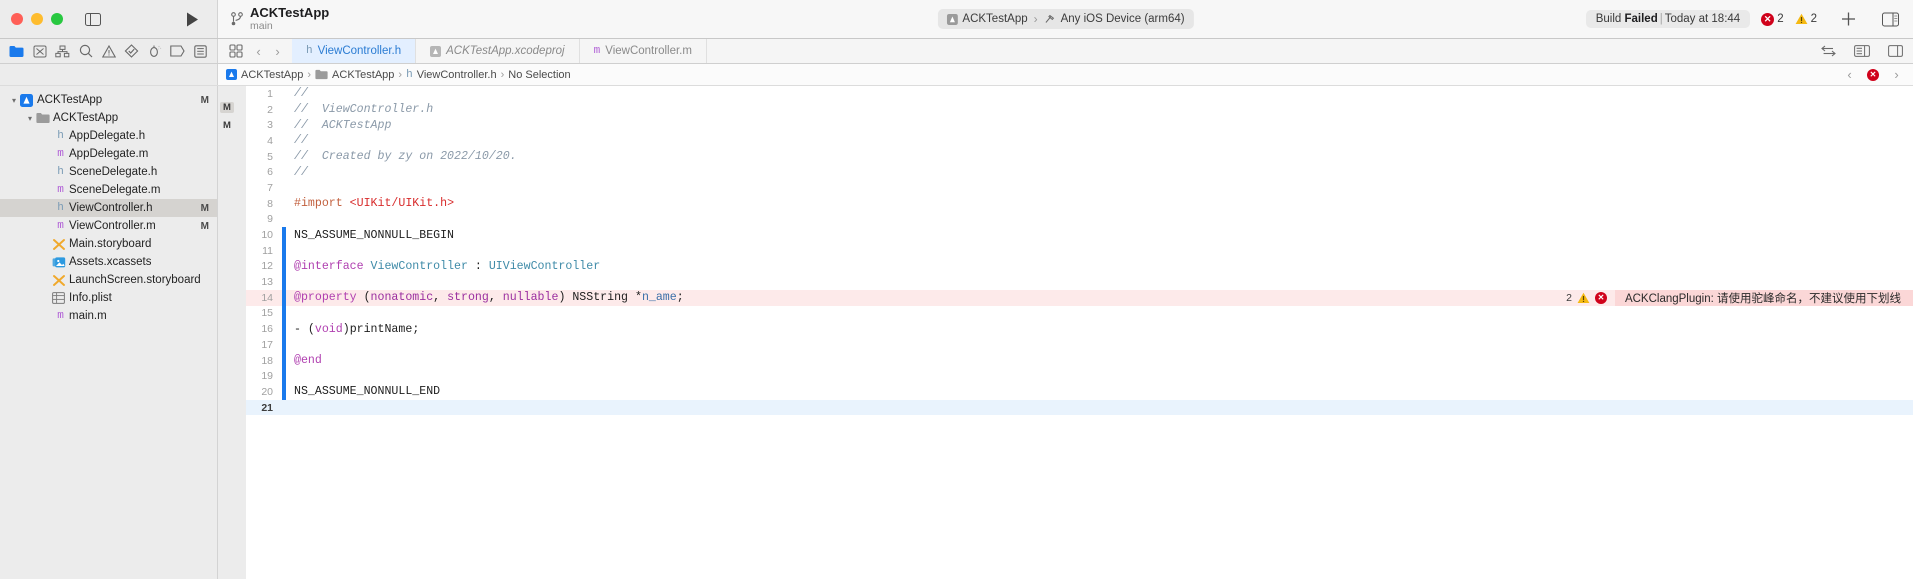 The image size is (1913, 579). I want to click on breadcrumb-left-spacer, so click(109, 74).